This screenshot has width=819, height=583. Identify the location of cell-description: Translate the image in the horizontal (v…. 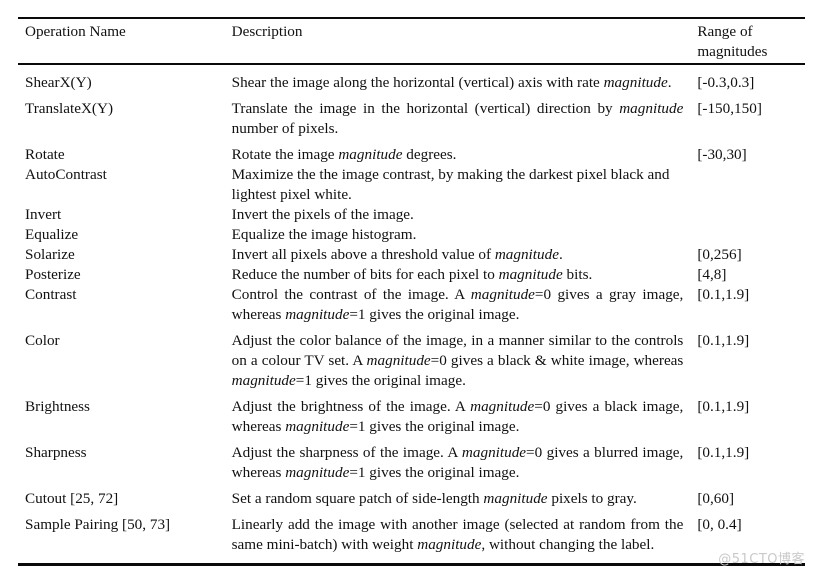
(457, 116).